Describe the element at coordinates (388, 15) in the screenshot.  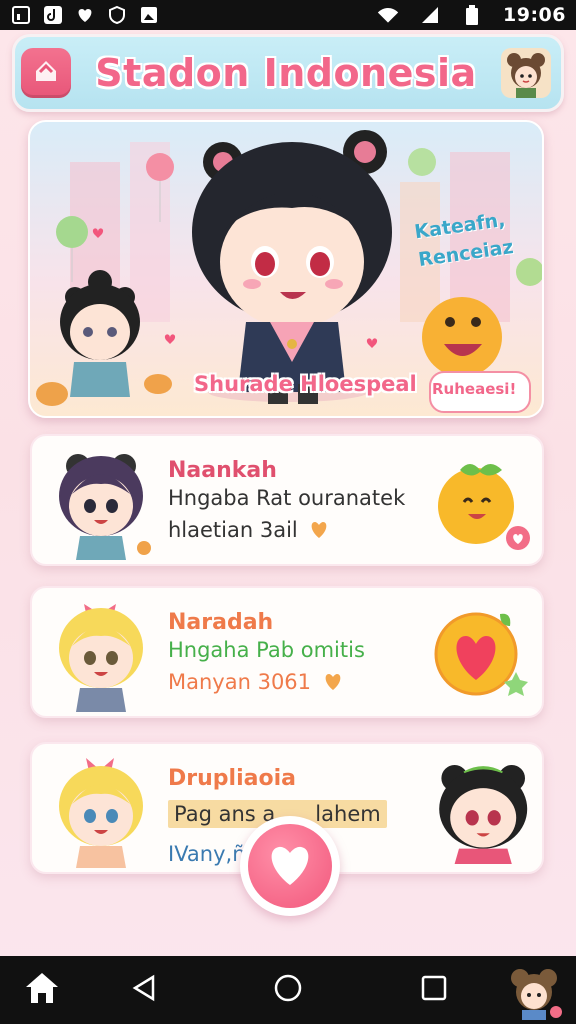
I see `wifi-icon` at that location.